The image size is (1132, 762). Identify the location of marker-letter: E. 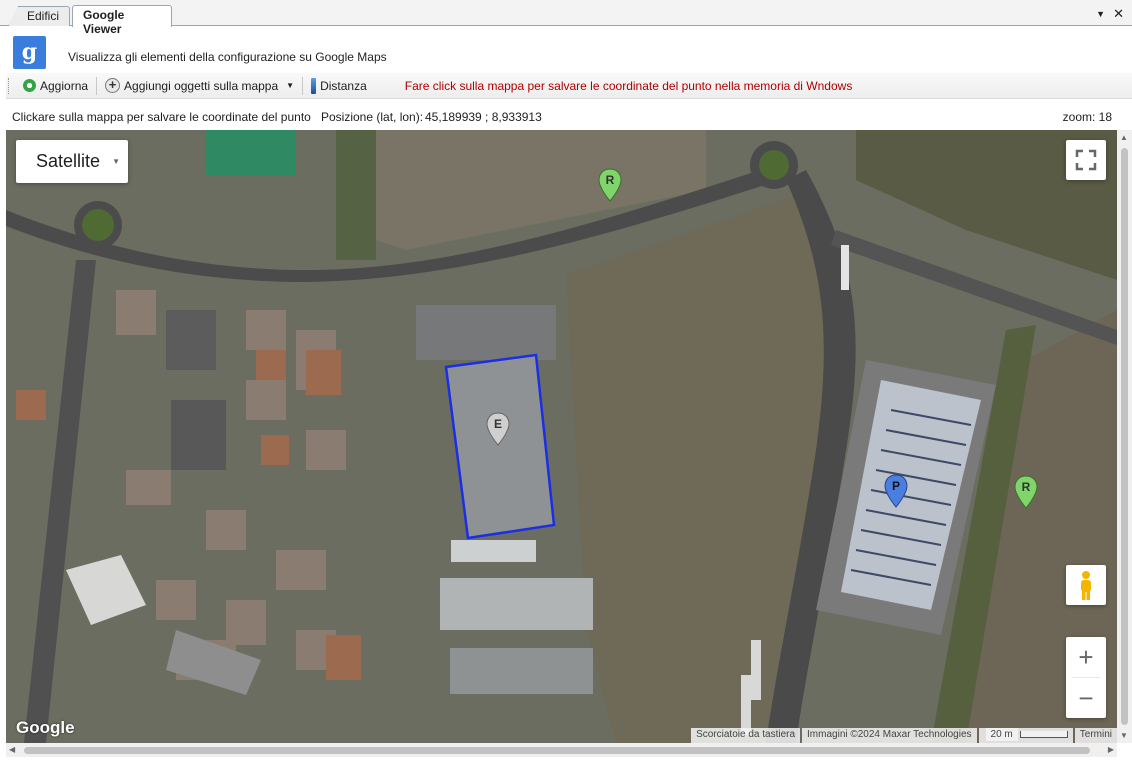
(498, 424).